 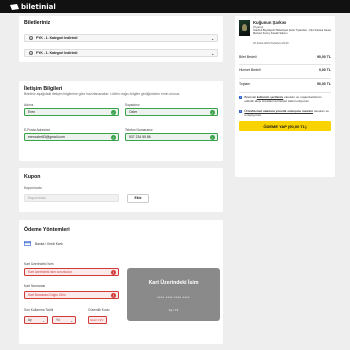 What do you see at coordinates (175, 6) in the screenshot?
I see `top-bar: biletinial` at bounding box center [175, 6].